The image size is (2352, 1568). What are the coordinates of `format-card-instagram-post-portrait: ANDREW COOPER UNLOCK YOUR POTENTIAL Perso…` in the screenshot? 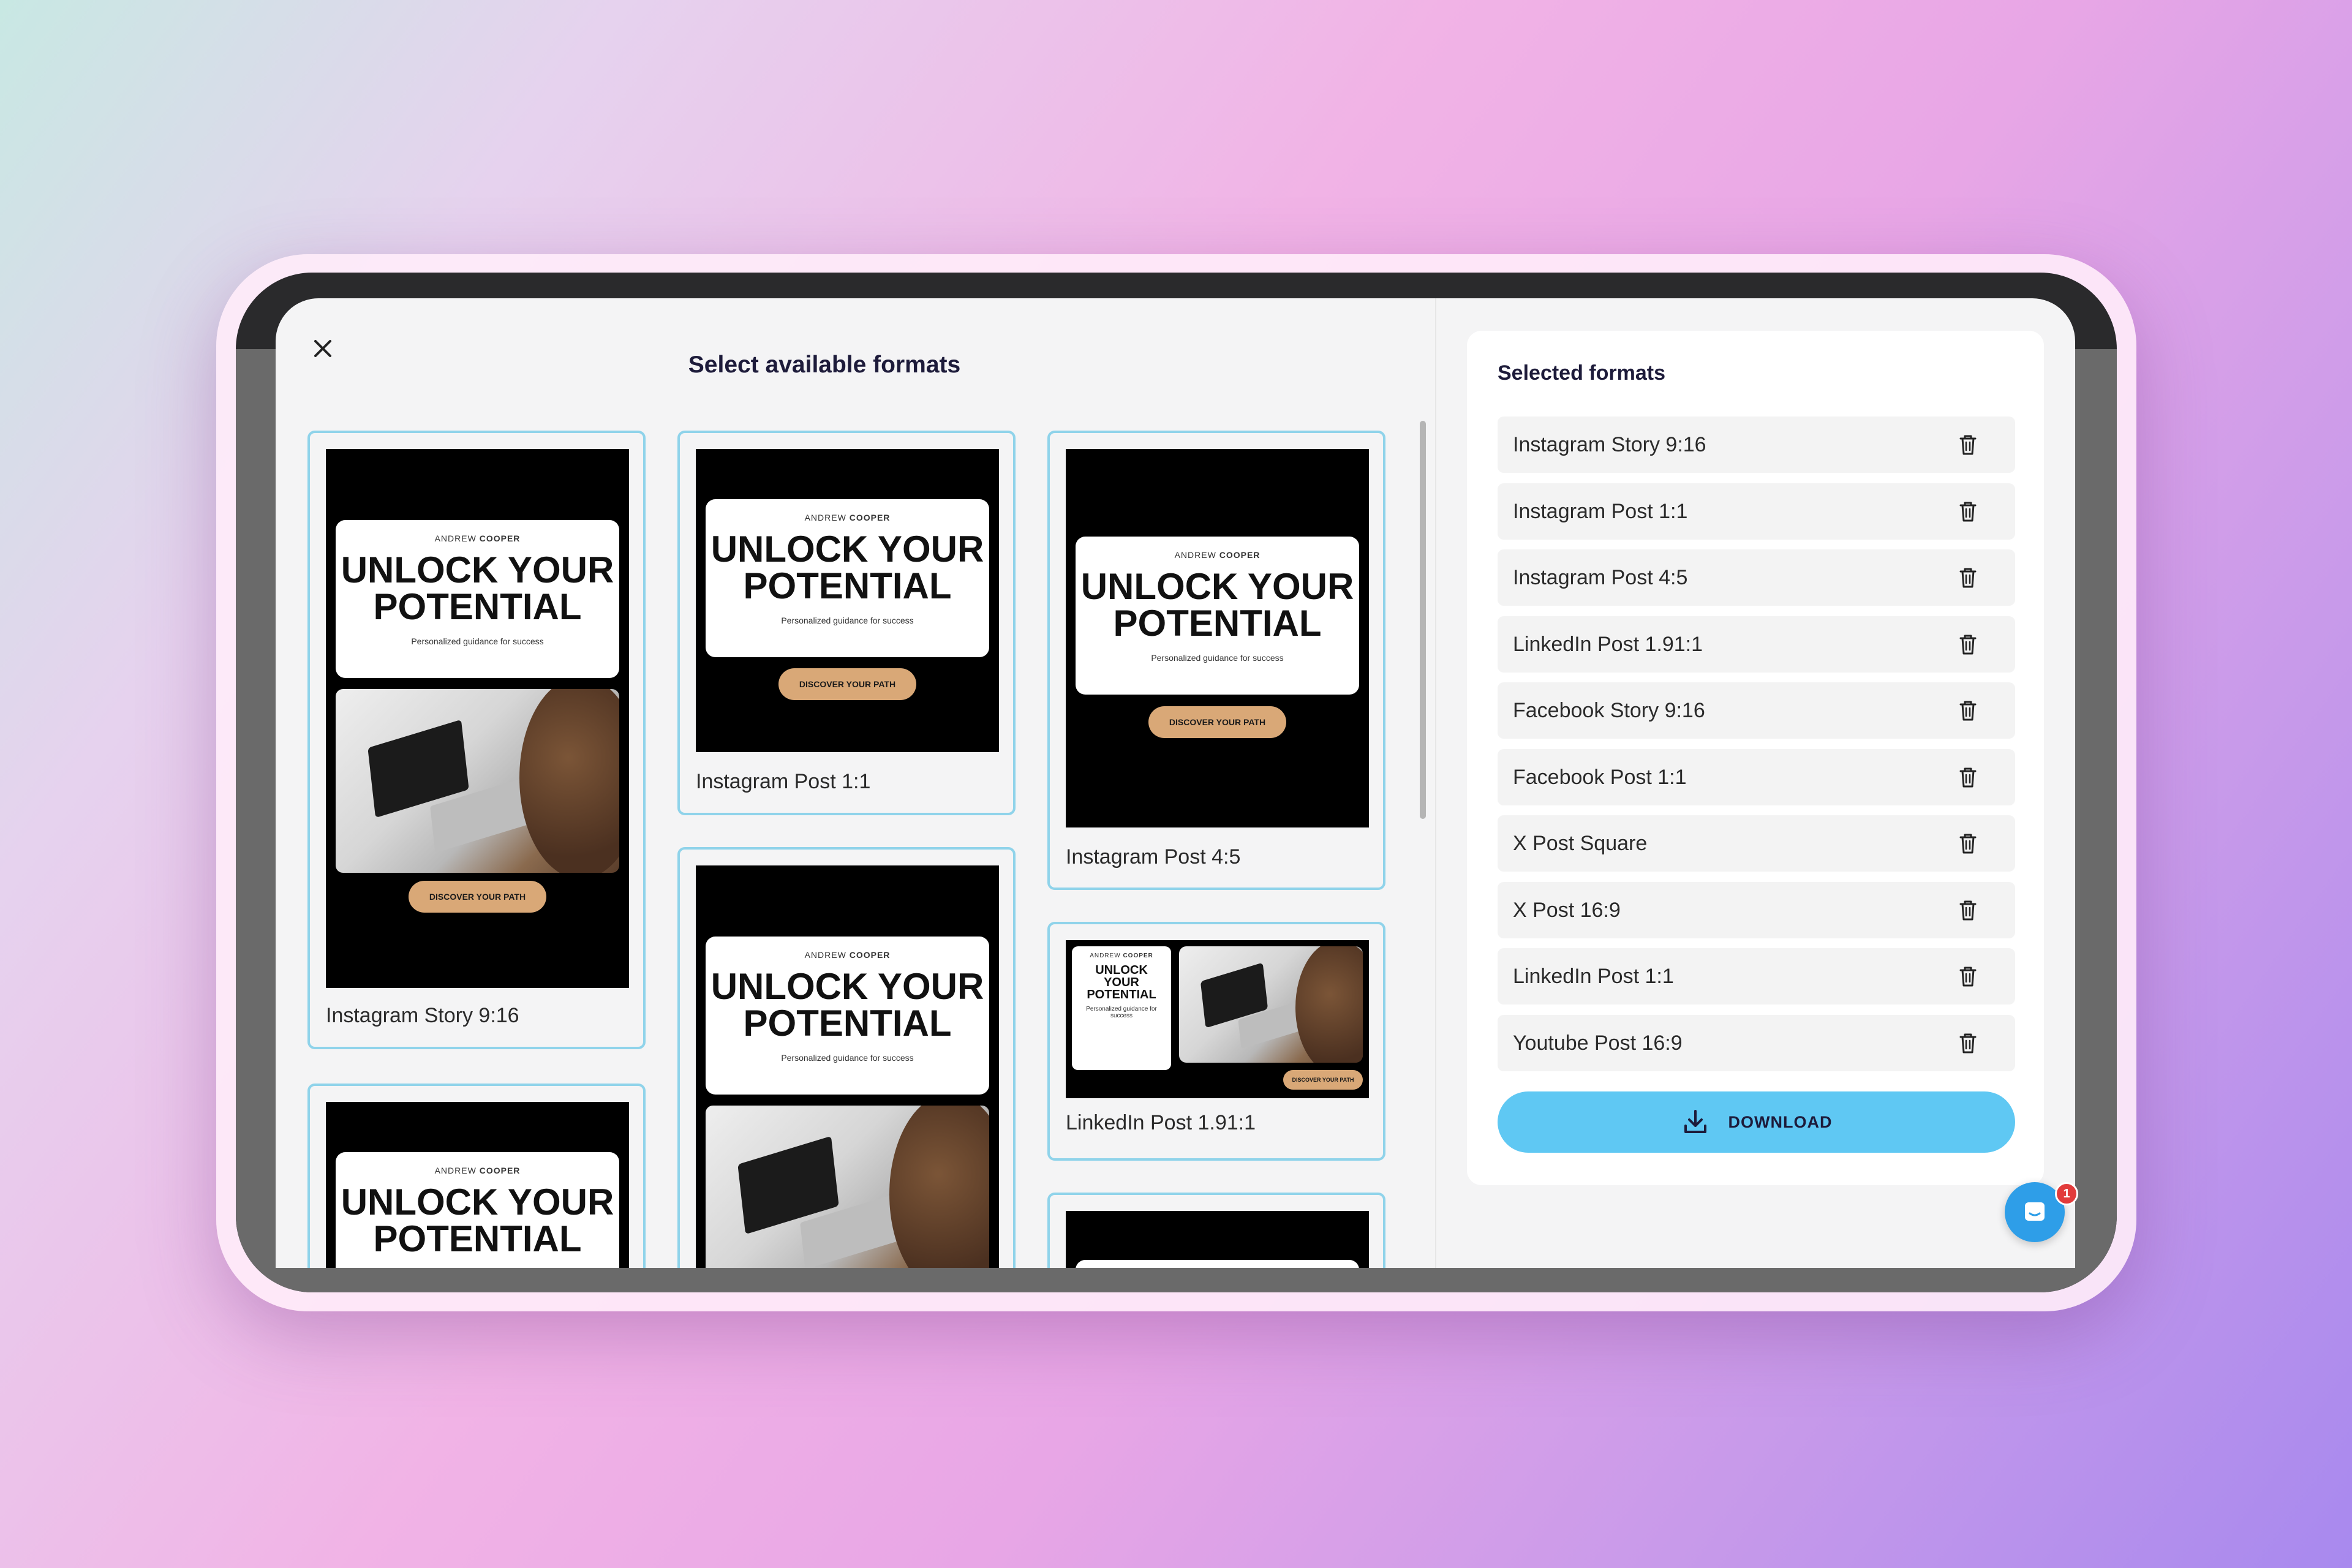 It's located at (1216, 660).